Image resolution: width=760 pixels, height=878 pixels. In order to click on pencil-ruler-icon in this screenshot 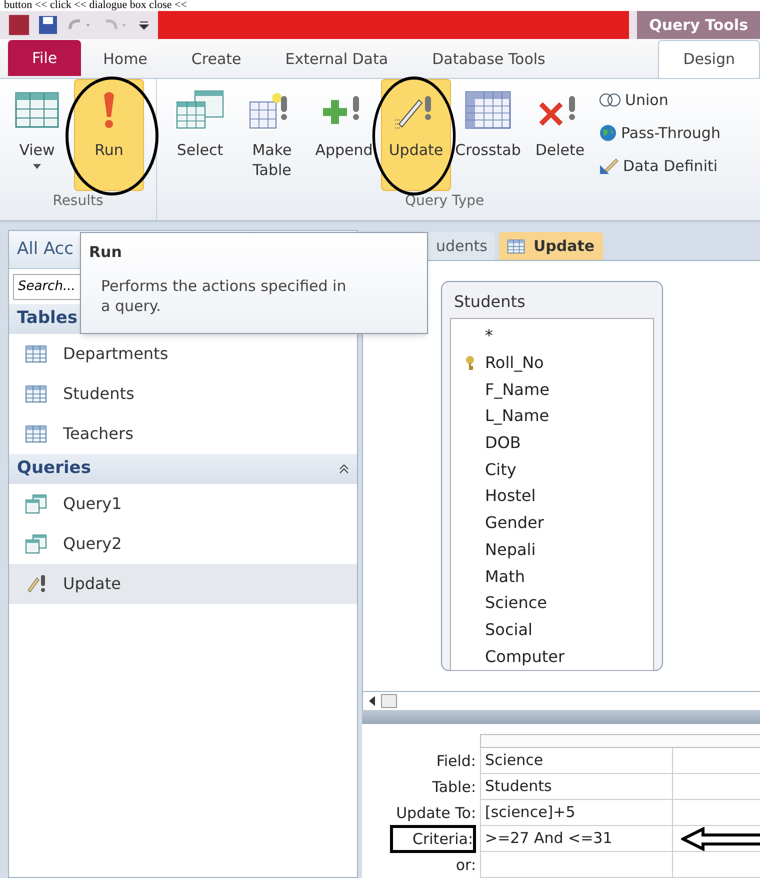, I will do `click(609, 166)`.